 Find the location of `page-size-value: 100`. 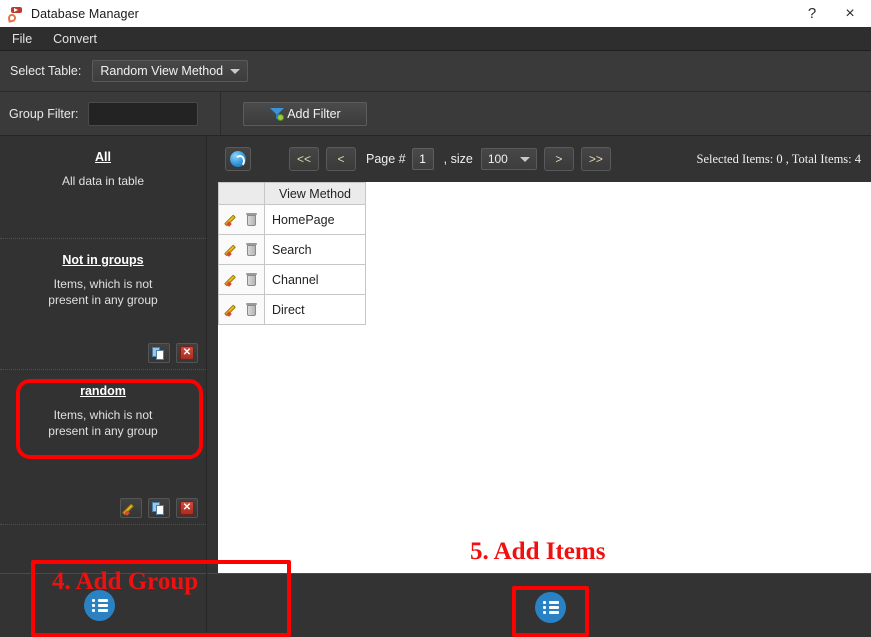

page-size-value: 100 is located at coordinates (497, 159).